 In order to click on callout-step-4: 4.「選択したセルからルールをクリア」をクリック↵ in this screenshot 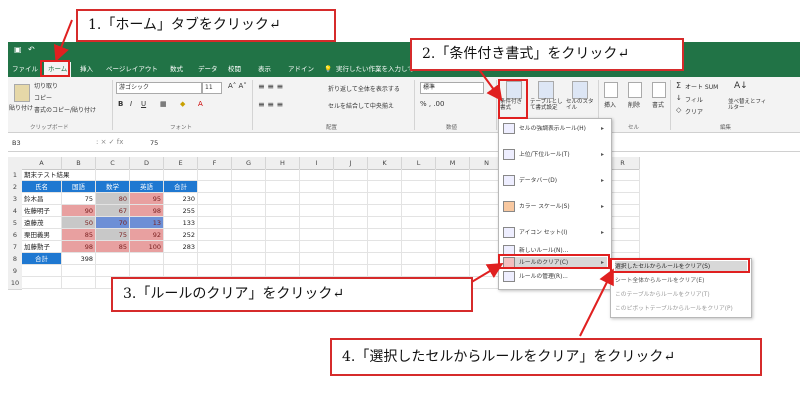, I will do `click(546, 357)`.